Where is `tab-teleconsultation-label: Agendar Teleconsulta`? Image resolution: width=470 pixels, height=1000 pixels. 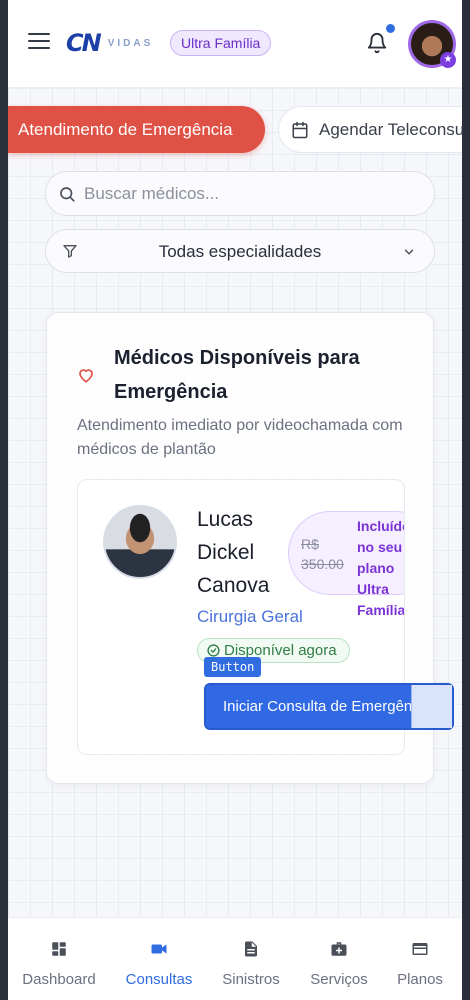
tab-teleconsultation-label: Agendar Teleconsulta is located at coordinates (390, 129).